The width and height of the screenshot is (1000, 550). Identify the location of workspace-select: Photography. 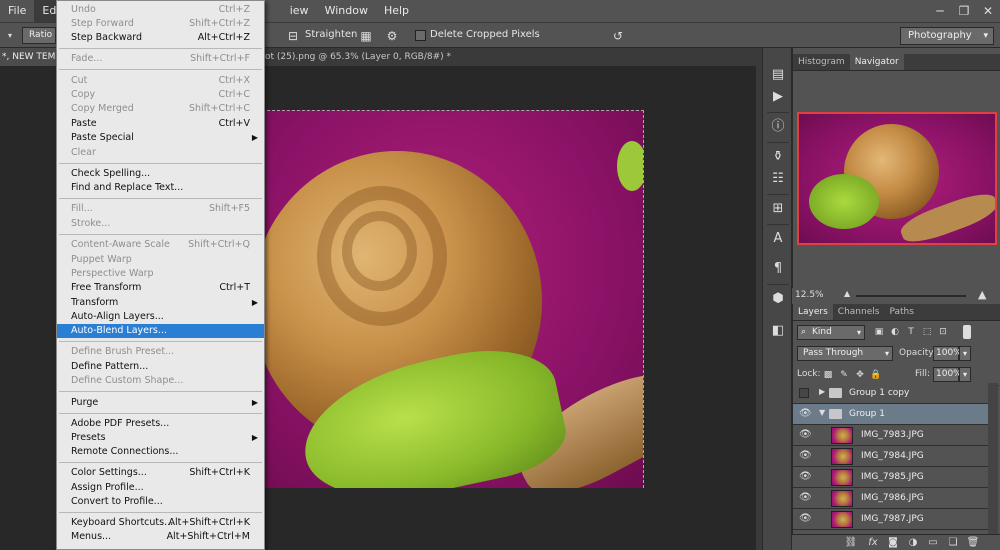
(947, 36).